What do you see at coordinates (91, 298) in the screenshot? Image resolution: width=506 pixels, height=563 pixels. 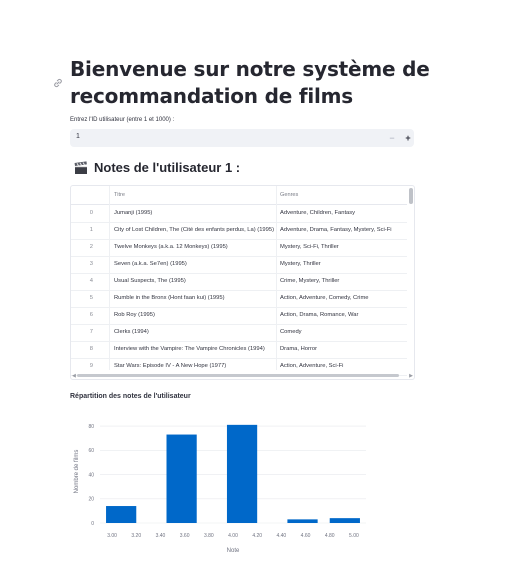 I see `row-index: 5` at bounding box center [91, 298].